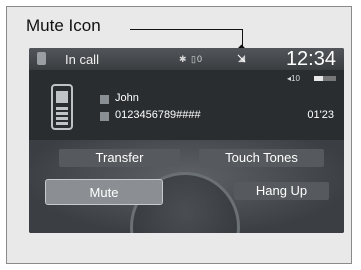 This screenshot has width=361, height=270. What do you see at coordinates (63, 25) in the screenshot?
I see `callout-label: Mute Icon` at bounding box center [63, 25].